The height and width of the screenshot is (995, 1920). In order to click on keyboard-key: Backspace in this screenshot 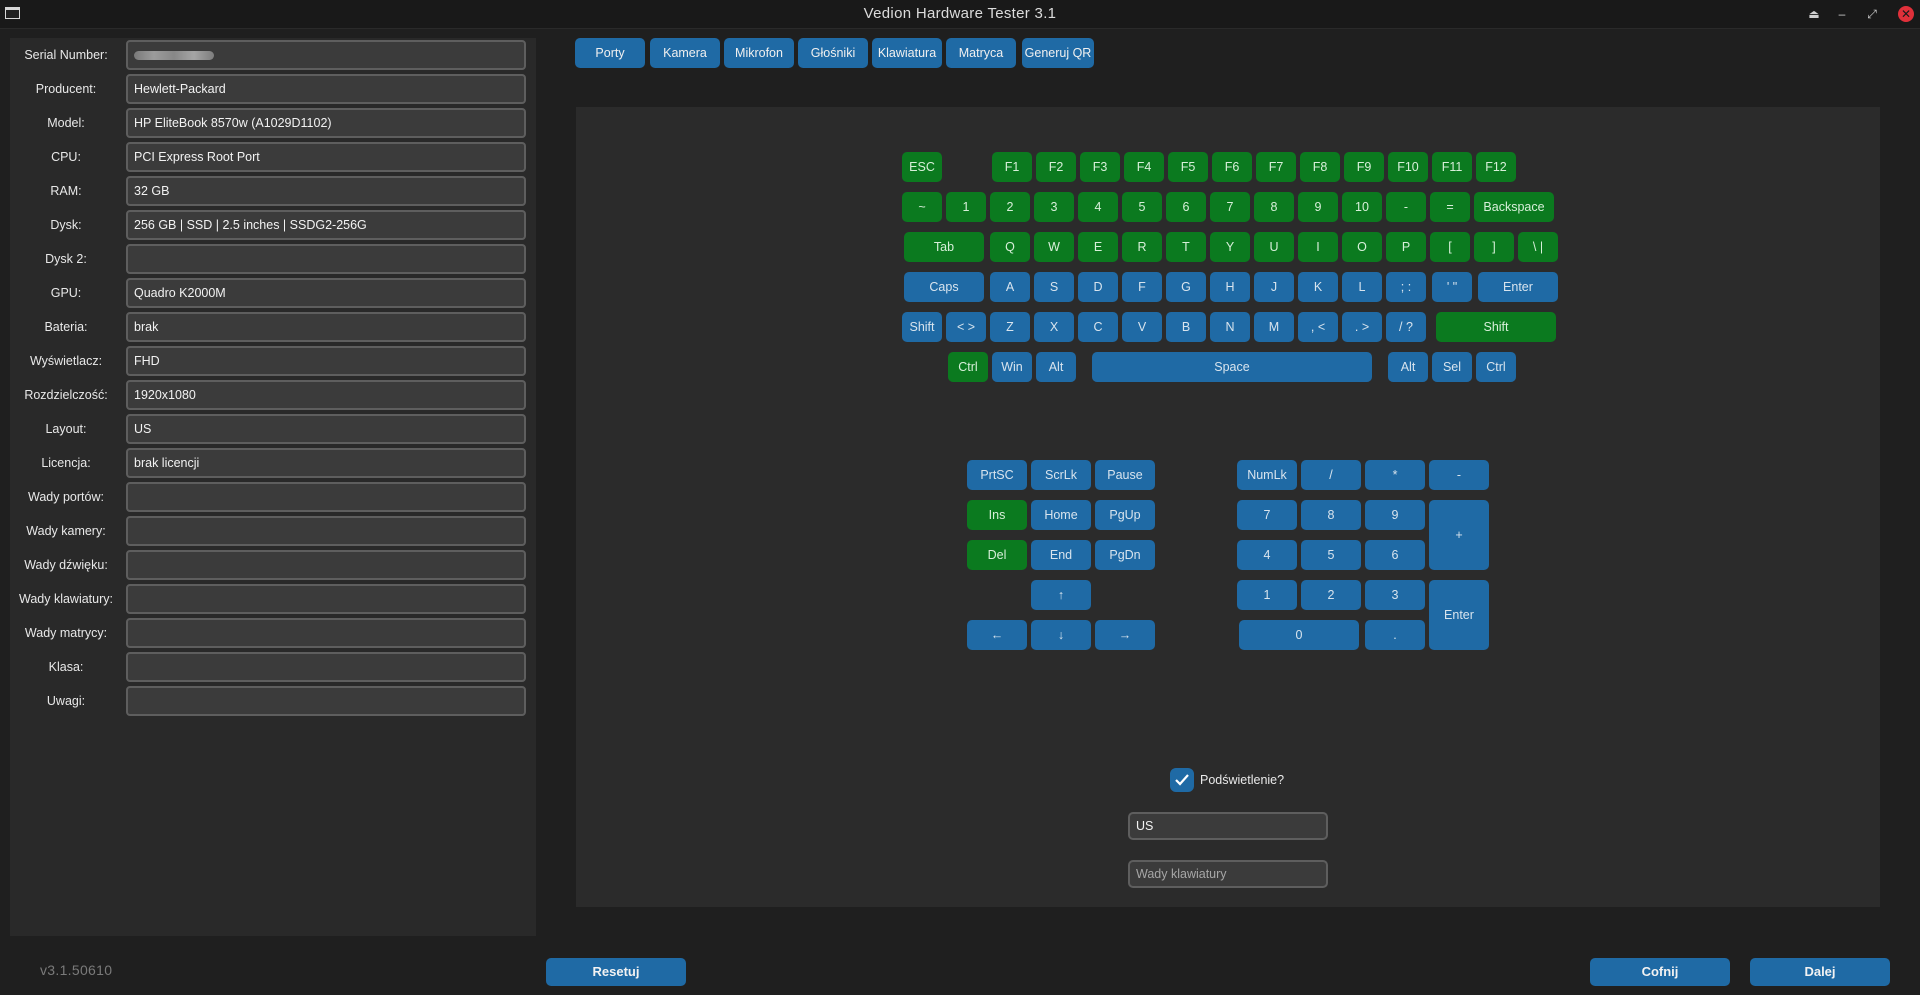, I will do `click(1514, 207)`.